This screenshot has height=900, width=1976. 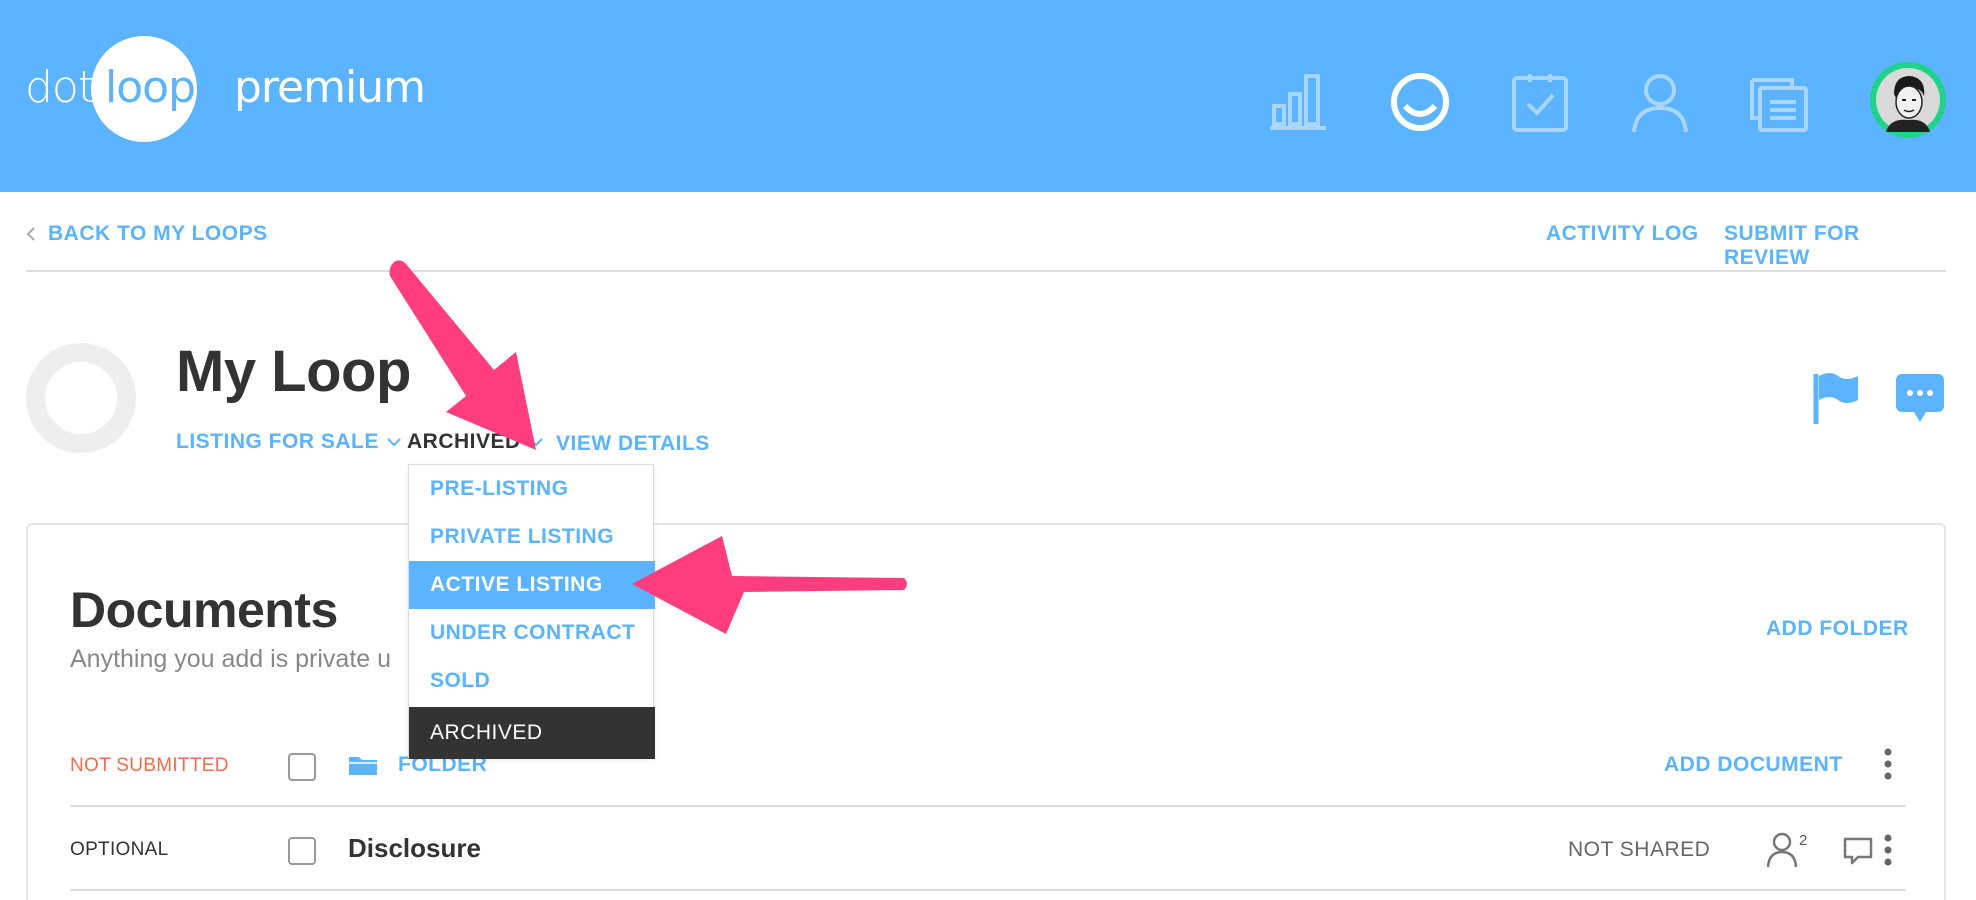 I want to click on person-icon, so click(x=1660, y=102).